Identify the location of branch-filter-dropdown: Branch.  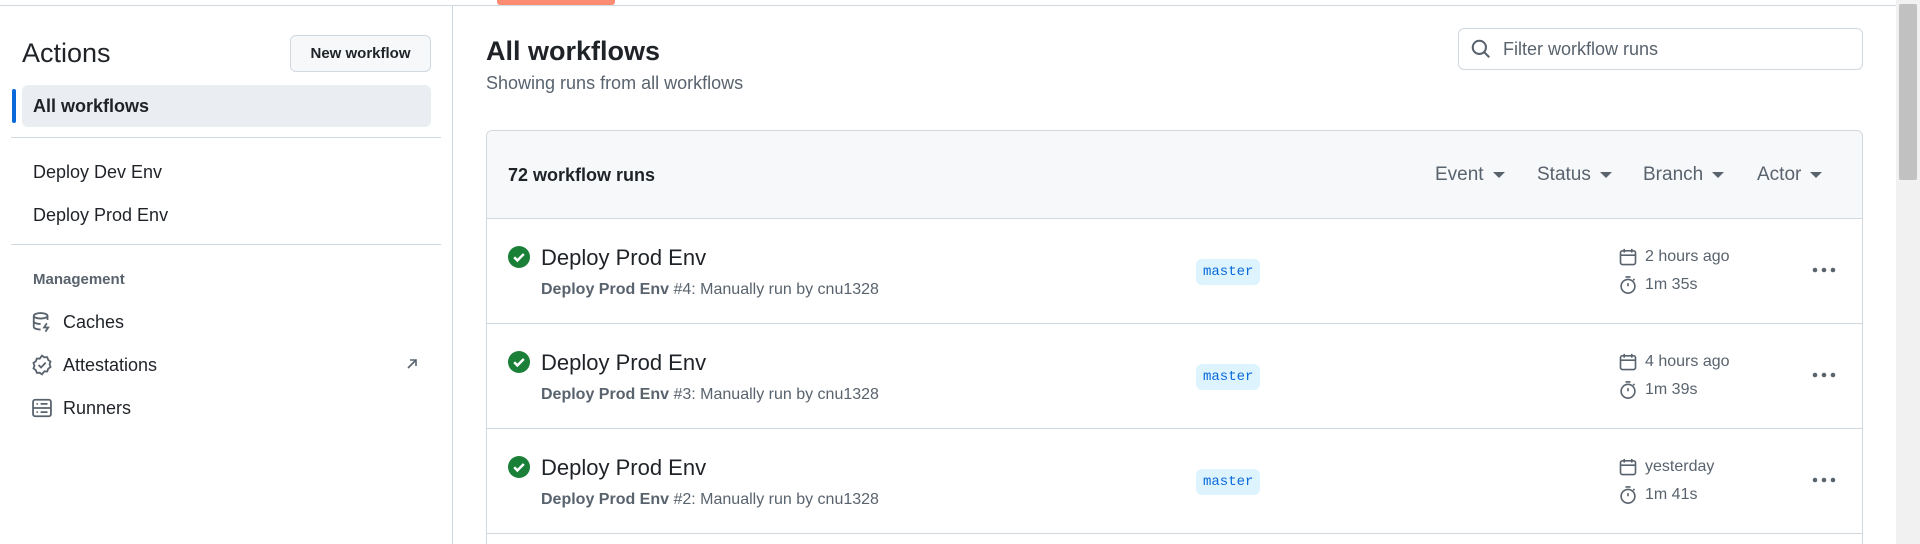
(1684, 175).